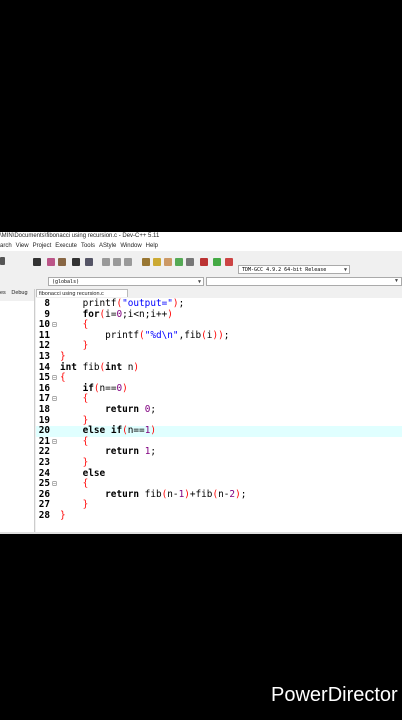 The image size is (402, 720). What do you see at coordinates (219, 410) in the screenshot?
I see `code-line: 18 return 0;` at bounding box center [219, 410].